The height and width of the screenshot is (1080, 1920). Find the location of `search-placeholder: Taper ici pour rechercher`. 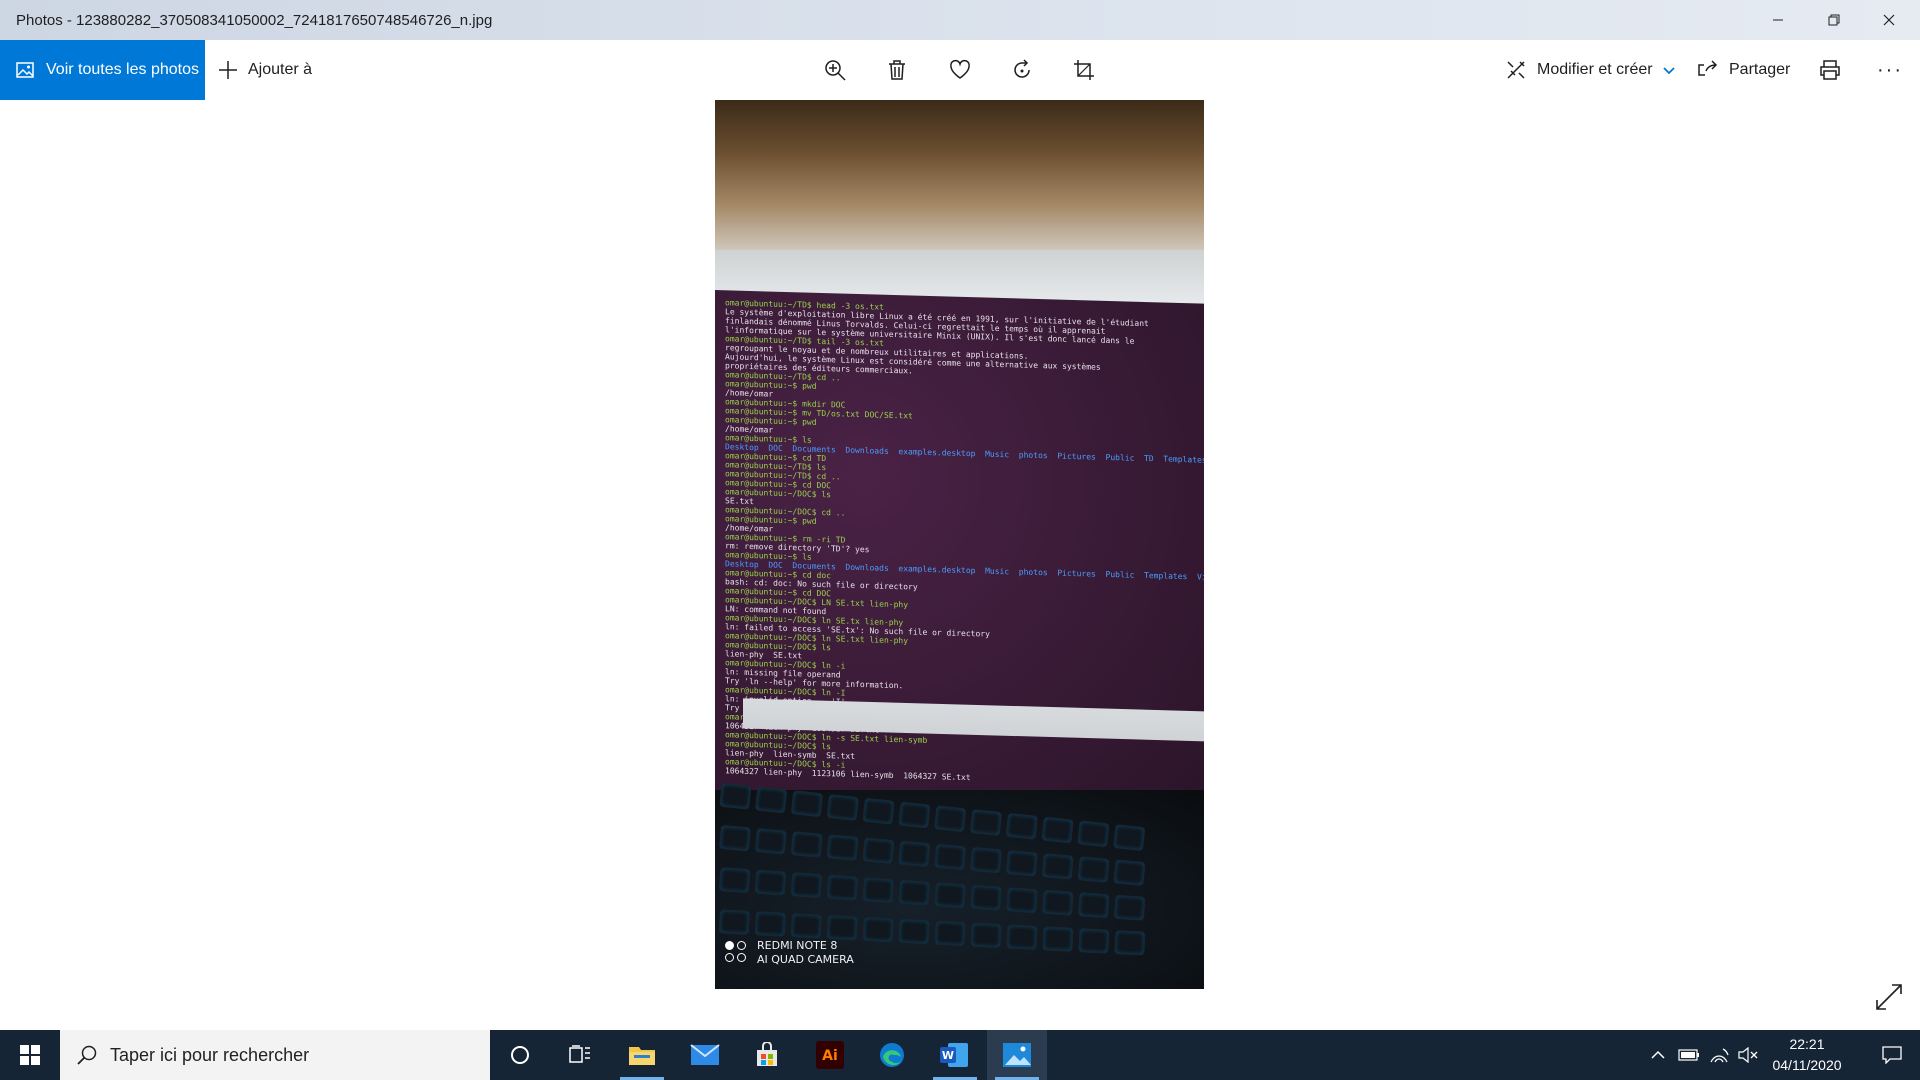

search-placeholder: Taper ici pour rechercher is located at coordinates (210, 1054).